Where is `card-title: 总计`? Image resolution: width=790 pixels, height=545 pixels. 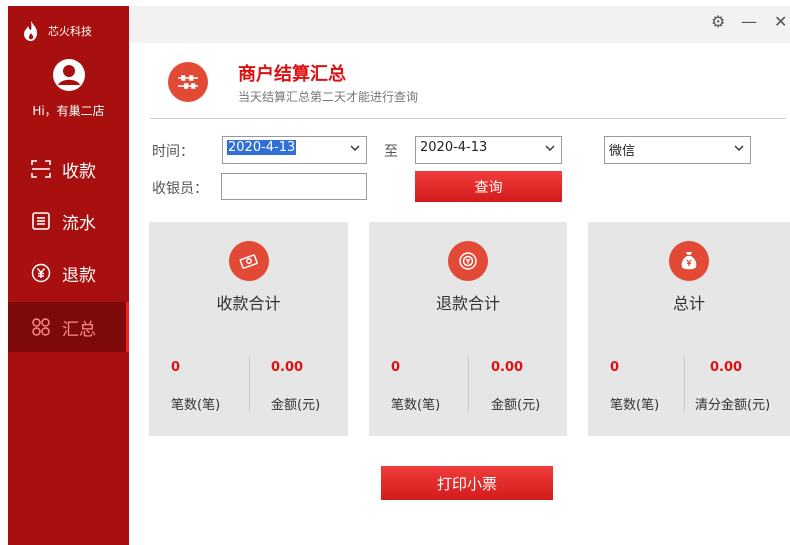 card-title: 总计 is located at coordinates (688, 303).